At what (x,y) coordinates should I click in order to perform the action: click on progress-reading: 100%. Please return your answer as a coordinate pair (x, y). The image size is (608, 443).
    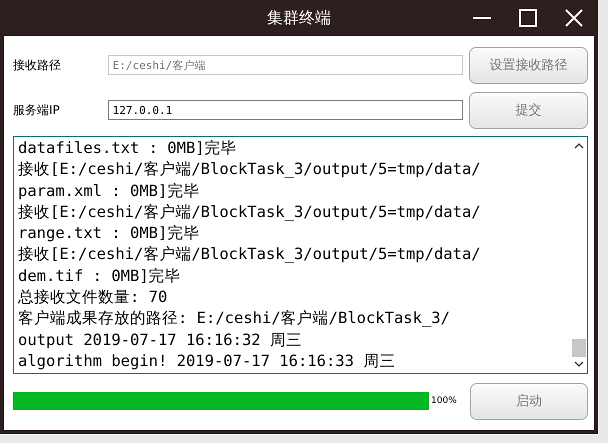
    Looking at the image, I should click on (444, 401).